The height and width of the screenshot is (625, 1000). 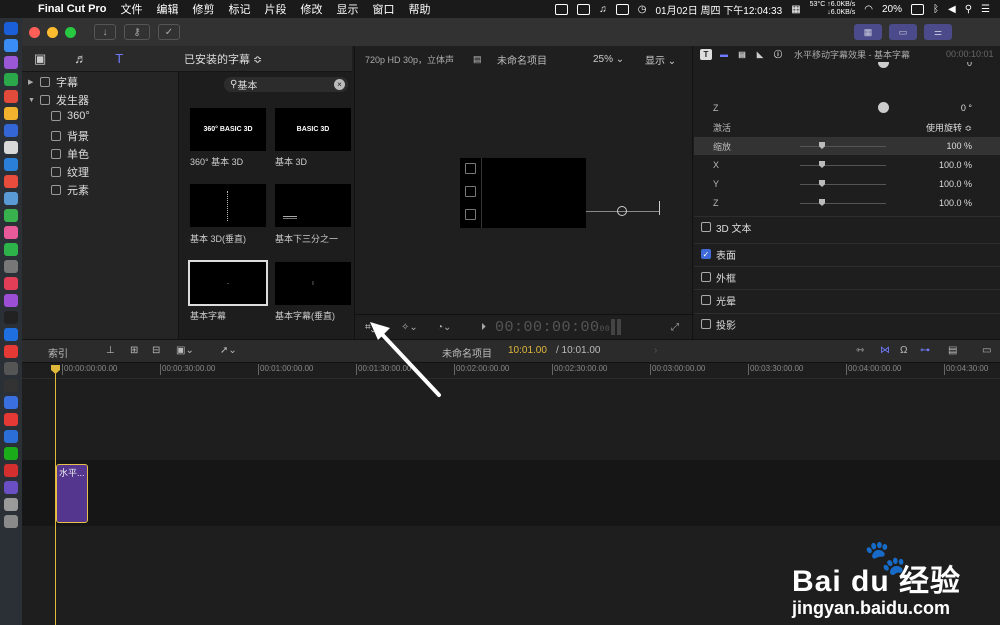 What do you see at coordinates (892, 9) in the screenshot?
I see `battery-percent: 20%` at bounding box center [892, 9].